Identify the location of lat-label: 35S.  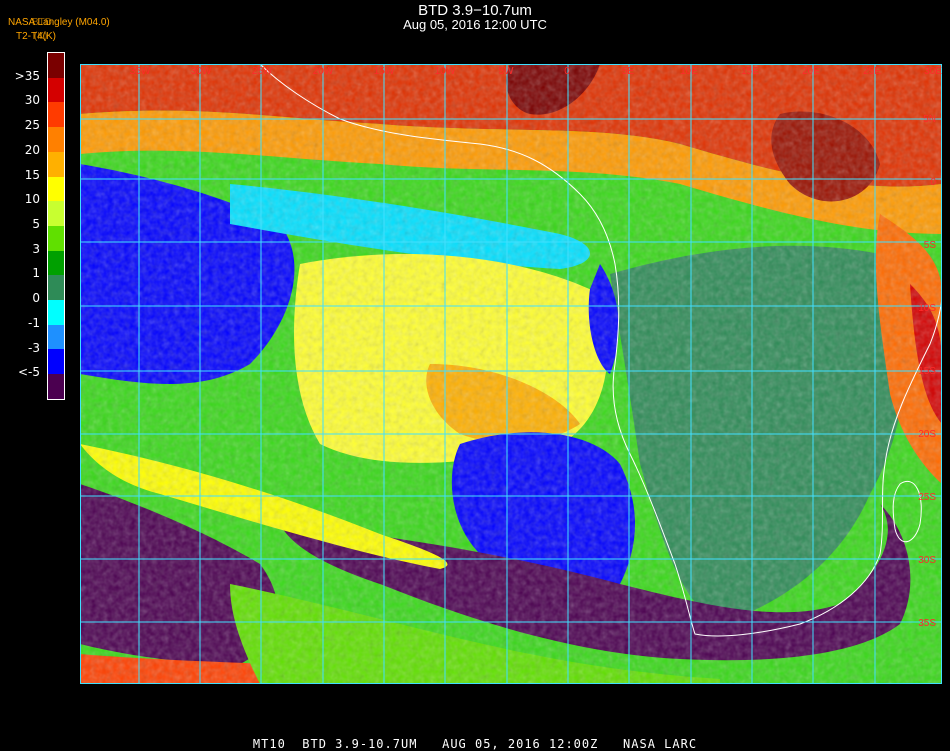
(927, 623).